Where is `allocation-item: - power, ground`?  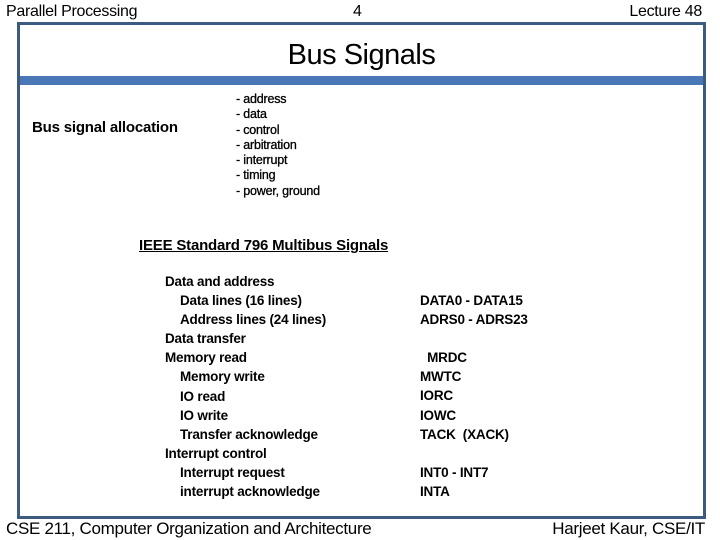
allocation-item: - power, ground is located at coordinates (278, 190).